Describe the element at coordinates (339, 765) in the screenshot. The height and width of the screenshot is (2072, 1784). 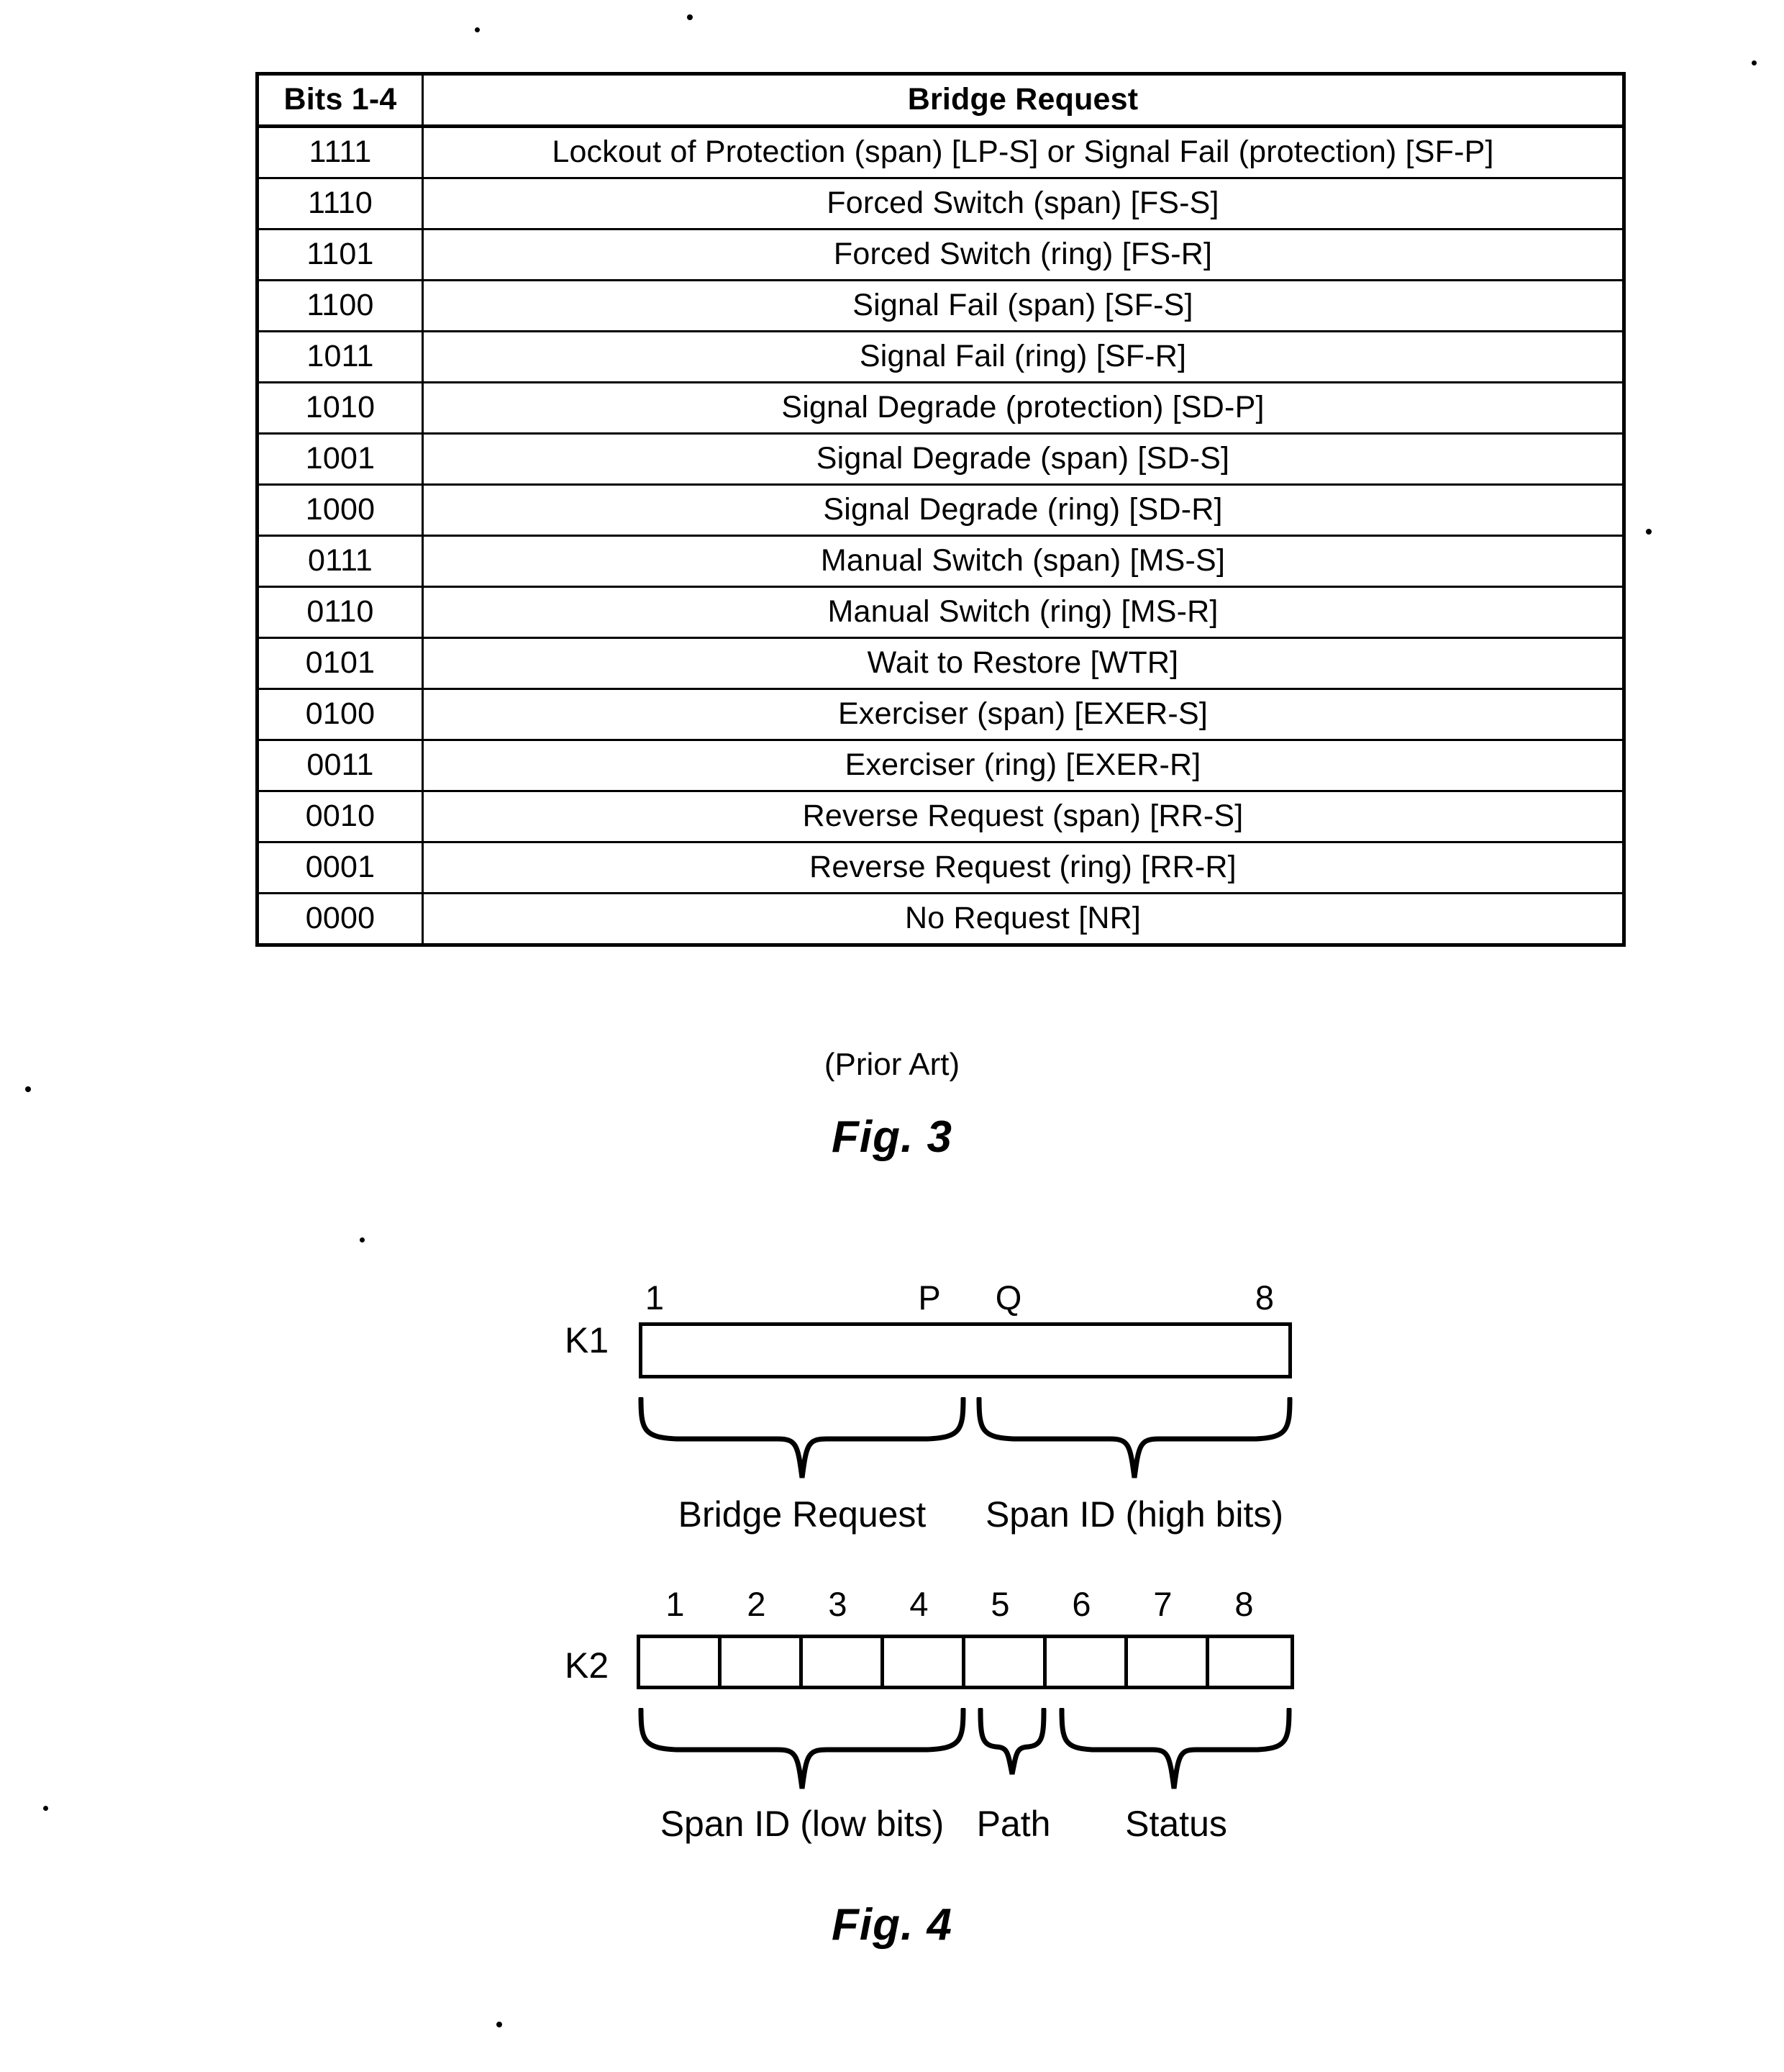
I see `cell-bits: 0011` at that location.